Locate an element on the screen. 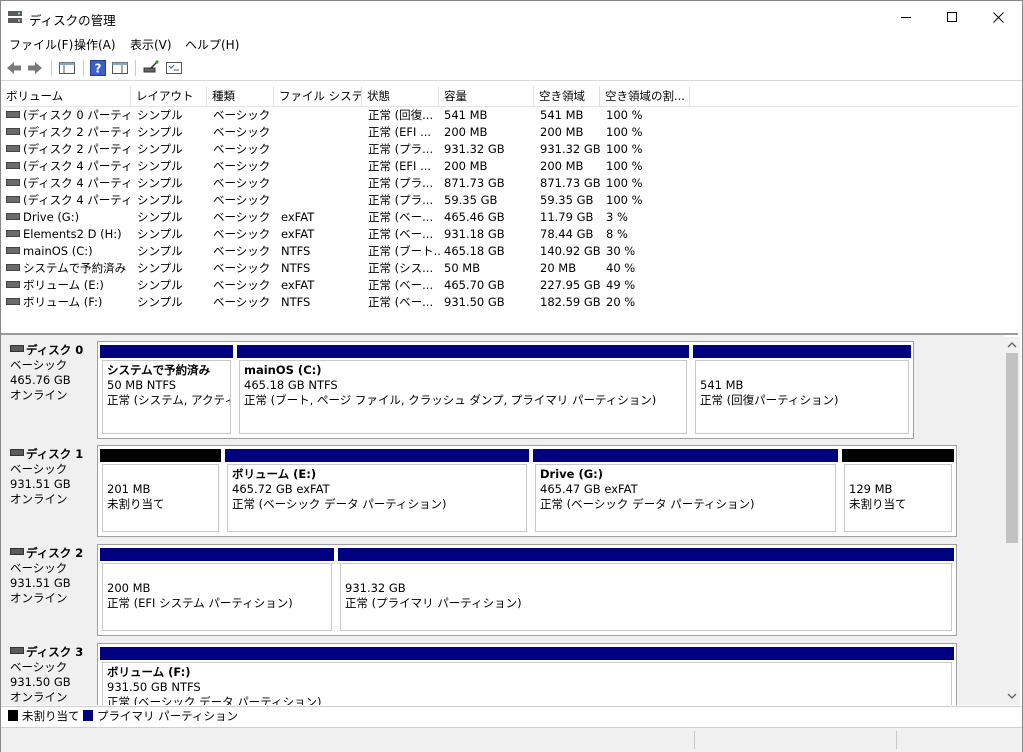 This screenshot has height=752, width=1023. column-header-layout: レイアウト is located at coordinates (169, 96).